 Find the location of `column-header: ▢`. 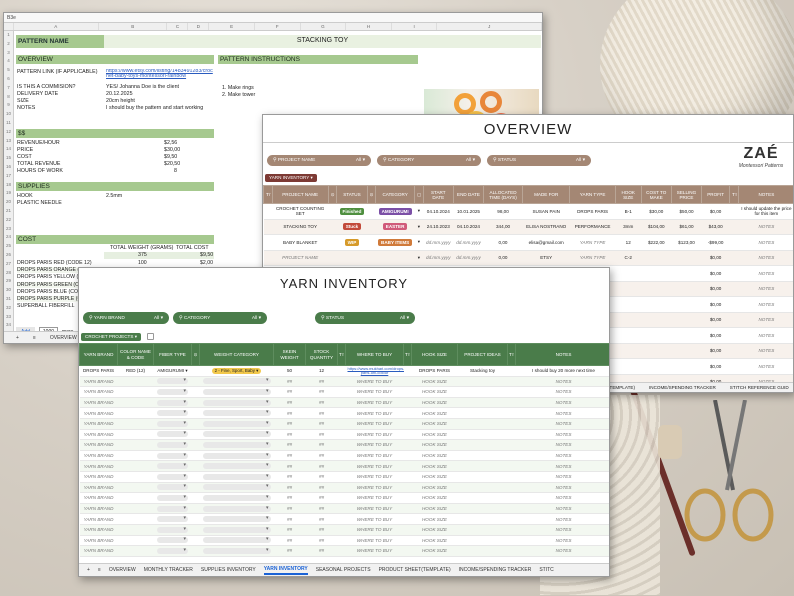

column-header: ▢ is located at coordinates (419, 194).